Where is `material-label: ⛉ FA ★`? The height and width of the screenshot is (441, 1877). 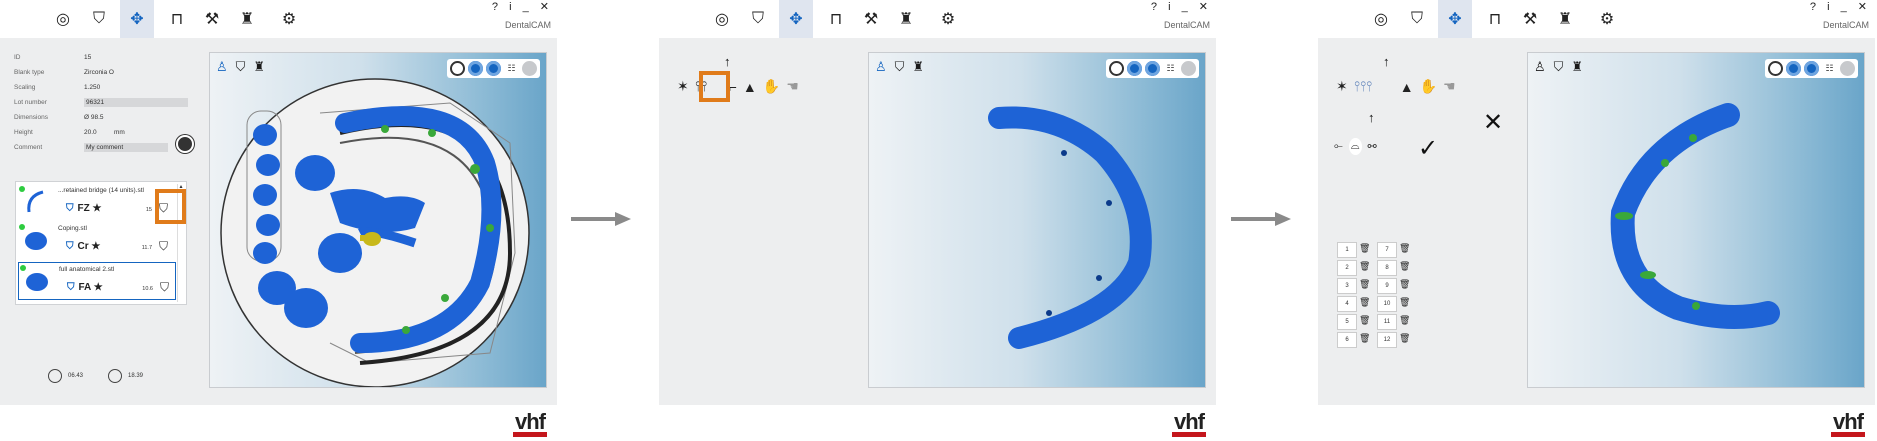
material-label: ⛉ FA ★ is located at coordinates (85, 287).